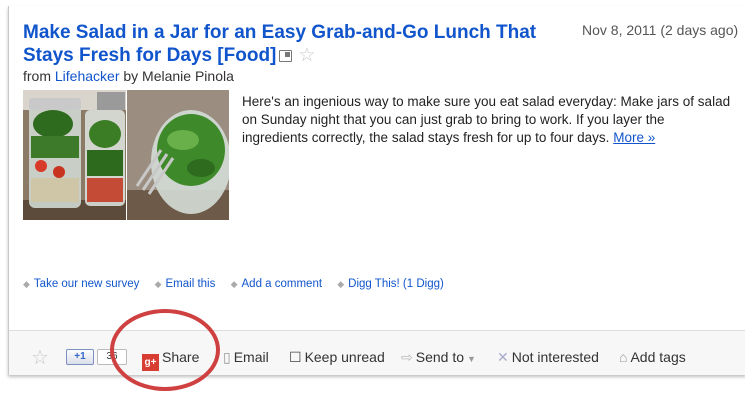 The height and width of the screenshot is (402, 745). Describe the element at coordinates (191, 284) in the screenshot. I see `action-email-this-label: Email this` at that location.